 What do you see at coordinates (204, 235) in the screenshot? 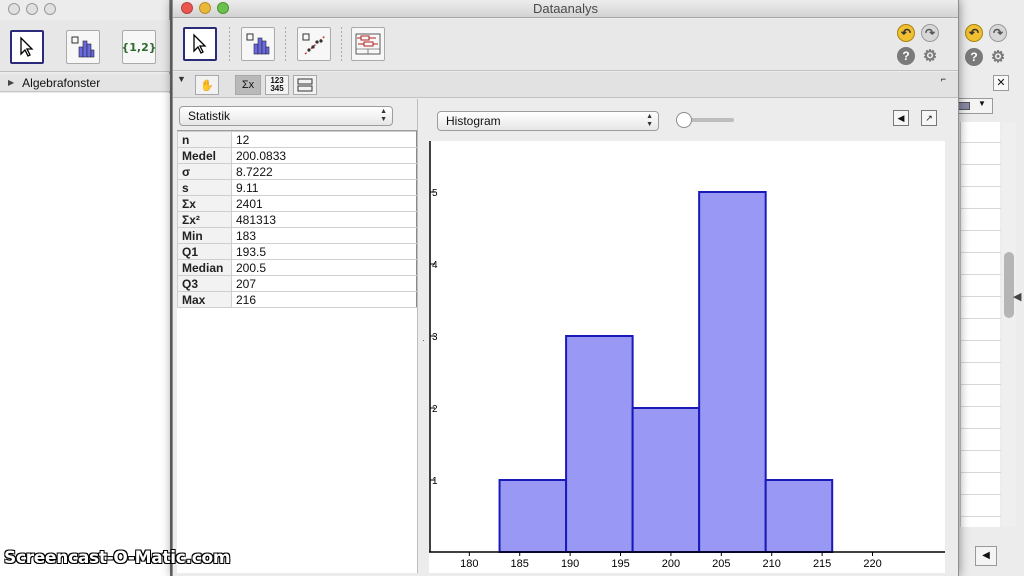
I see `statistic-label: Min` at bounding box center [204, 235].